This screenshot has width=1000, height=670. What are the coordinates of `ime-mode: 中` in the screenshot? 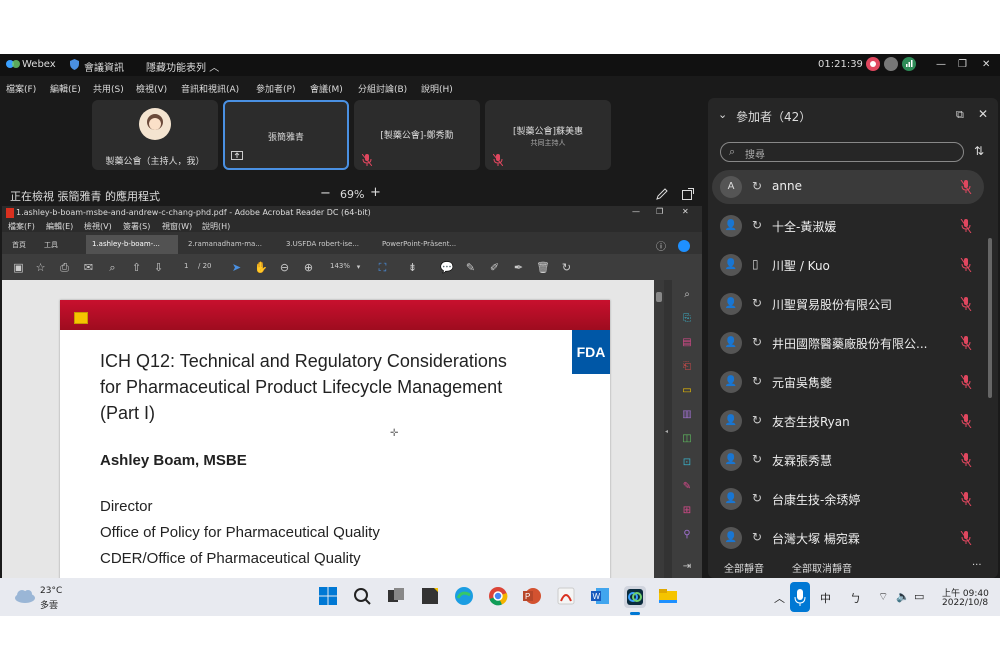 It's located at (825, 598).